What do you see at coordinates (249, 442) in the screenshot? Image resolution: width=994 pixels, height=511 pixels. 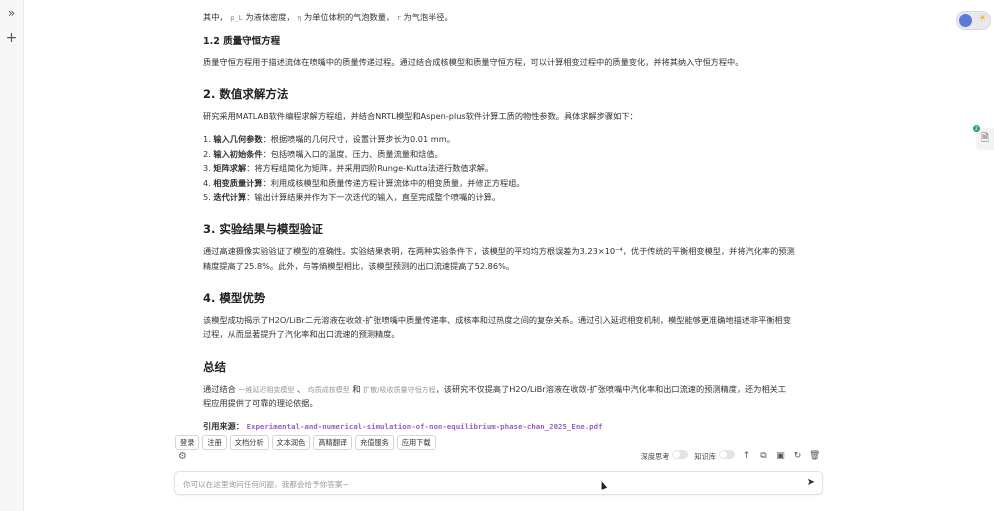 I see `chip-doc-analysis: 文档分析` at bounding box center [249, 442].